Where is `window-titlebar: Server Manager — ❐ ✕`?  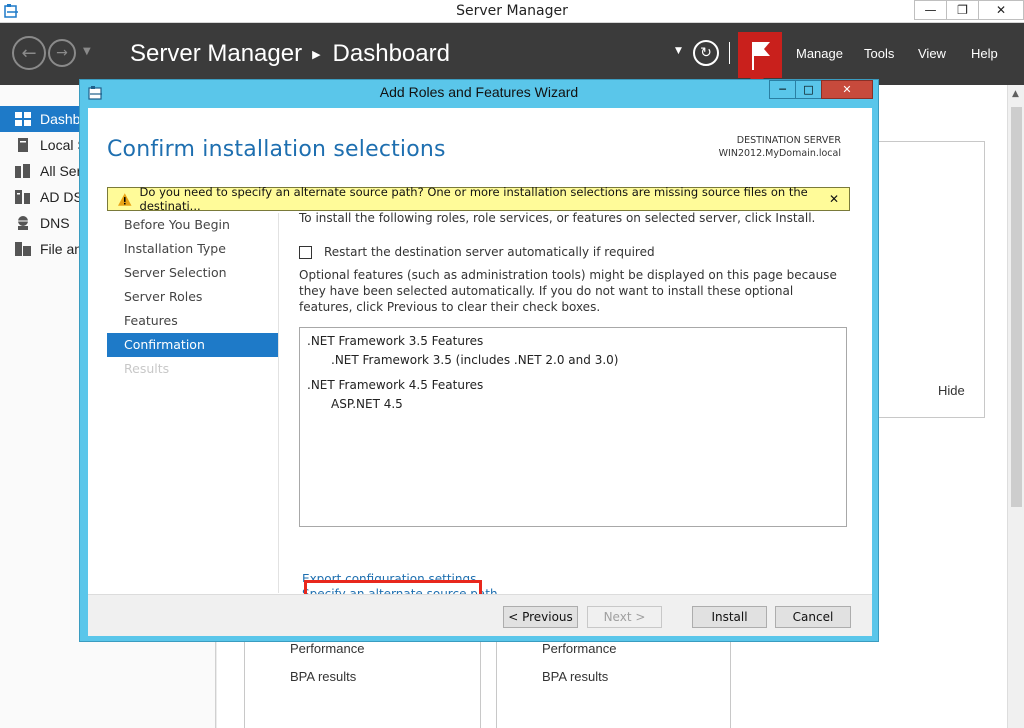
window-titlebar: Server Manager — ❐ ✕ is located at coordinates (512, 11).